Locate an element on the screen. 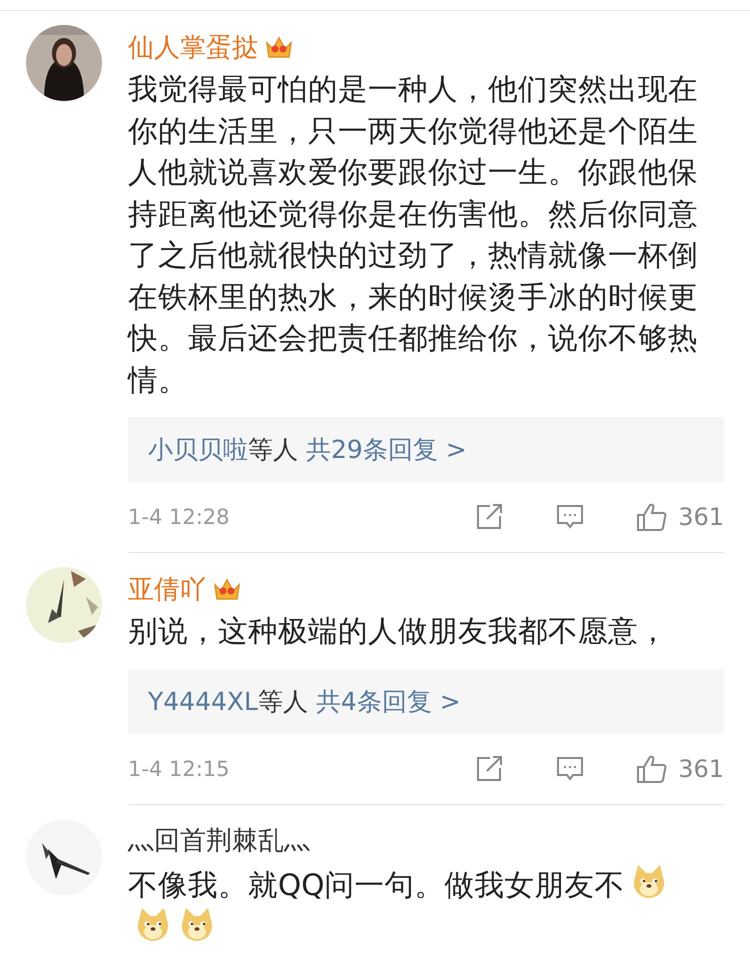  replies-link: 小贝贝啦等人 共29条回复 > is located at coordinates (426, 449).